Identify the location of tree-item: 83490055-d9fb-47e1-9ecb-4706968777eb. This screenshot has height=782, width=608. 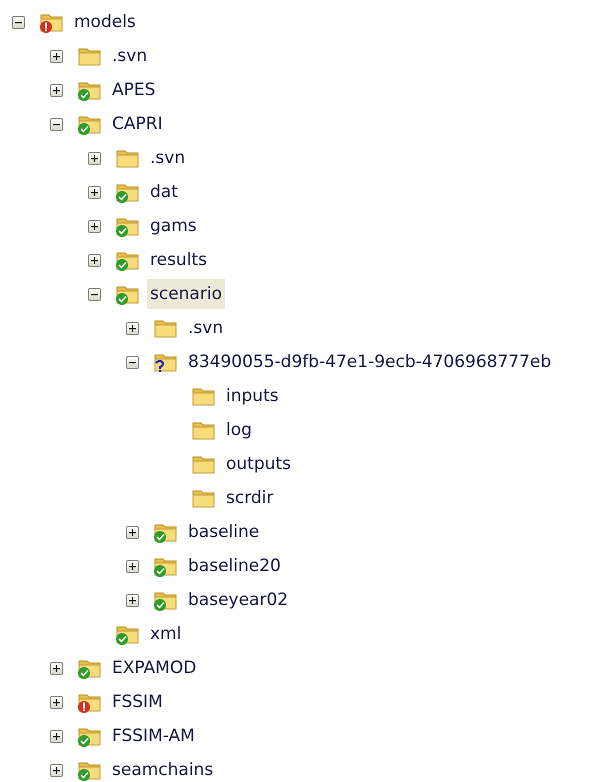
(369, 362).